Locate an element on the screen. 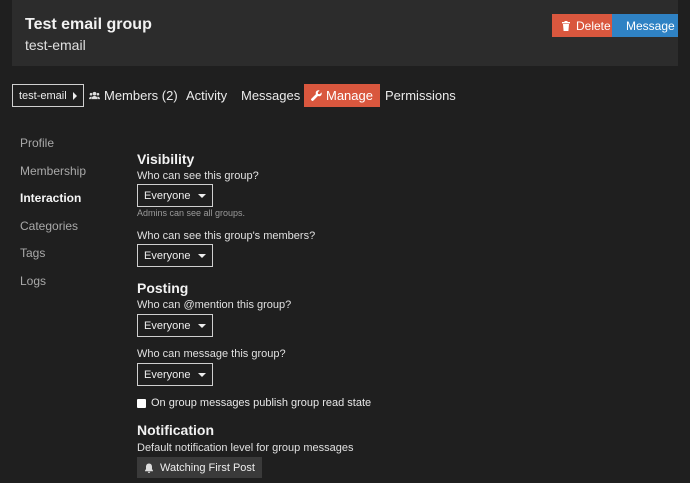 The image size is (690, 483). users-icon is located at coordinates (94, 95).